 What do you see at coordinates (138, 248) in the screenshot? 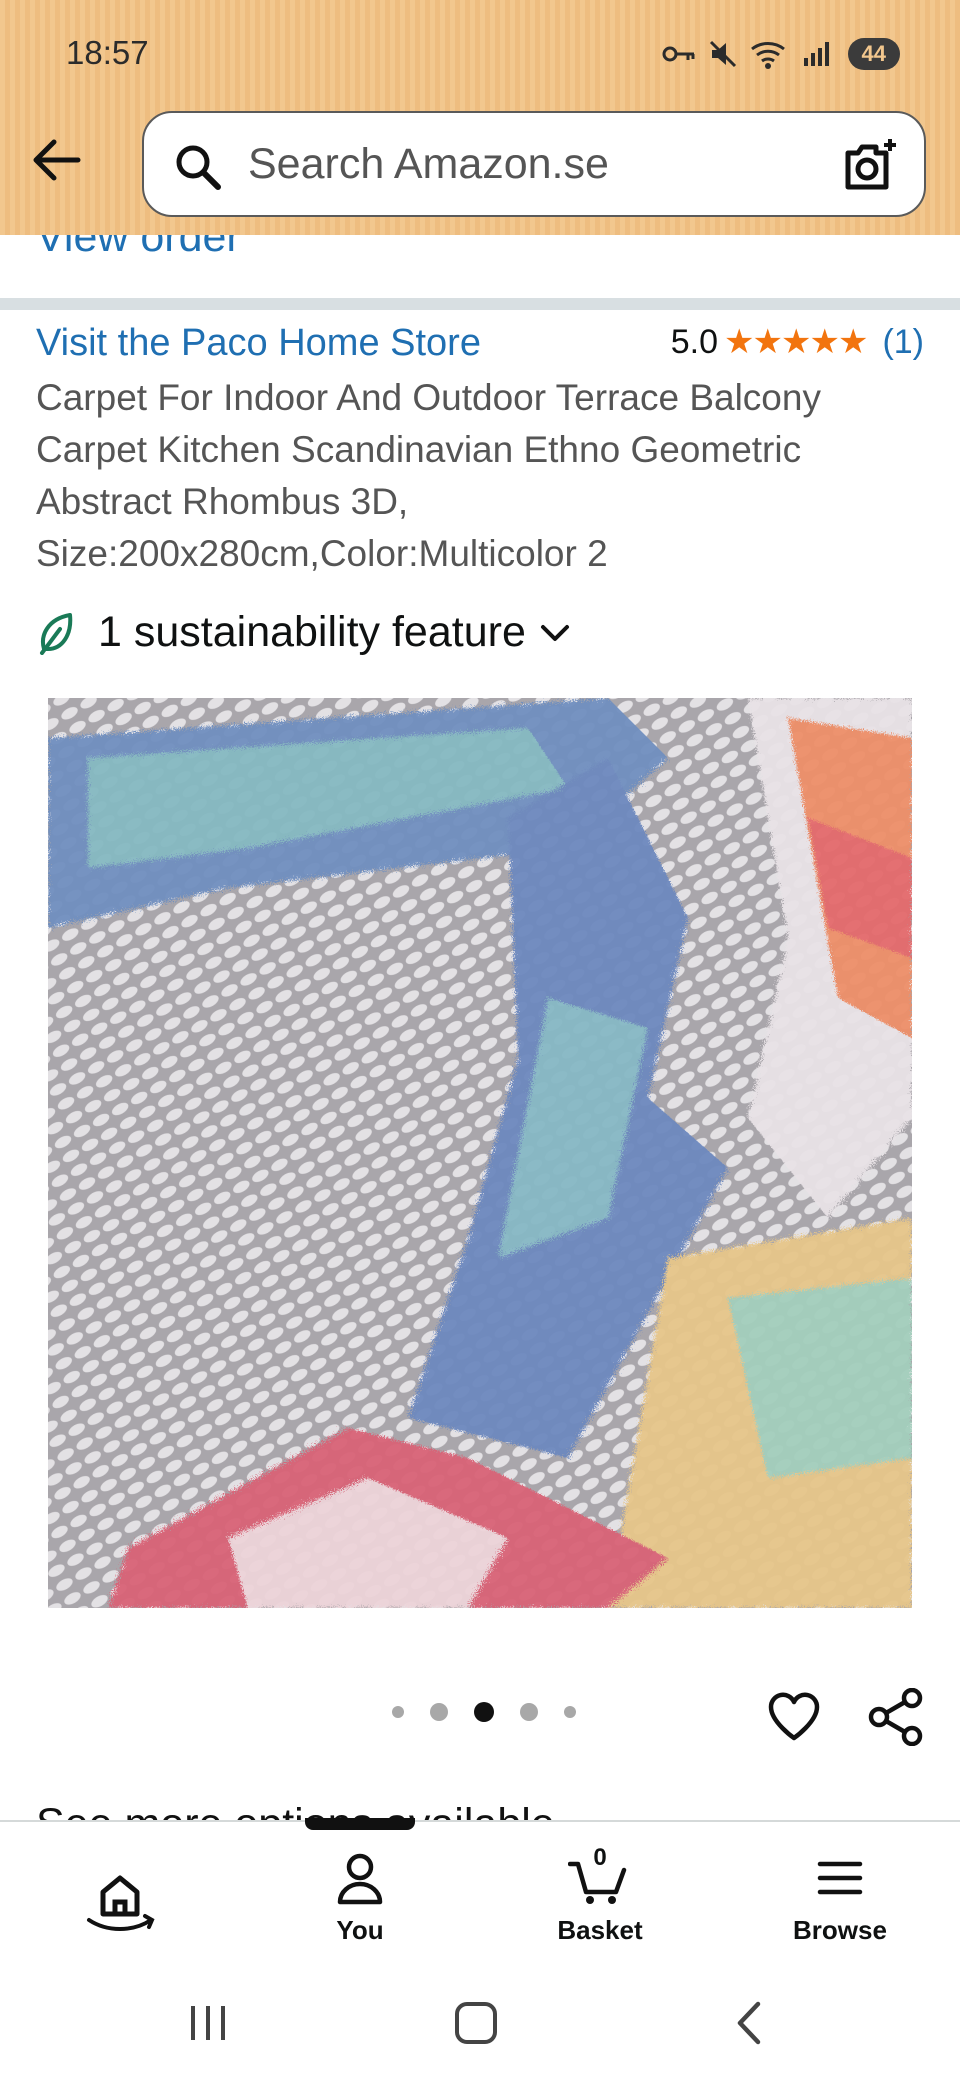
I see `view-order-link: View order` at bounding box center [138, 248].